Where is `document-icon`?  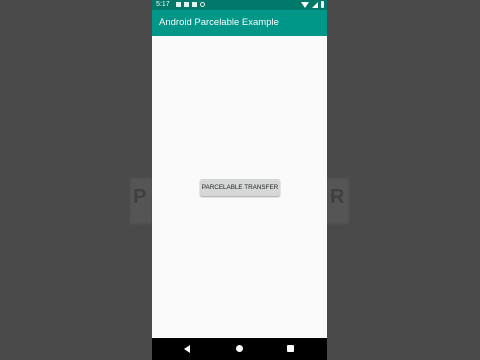 document-icon is located at coordinates (194, 4).